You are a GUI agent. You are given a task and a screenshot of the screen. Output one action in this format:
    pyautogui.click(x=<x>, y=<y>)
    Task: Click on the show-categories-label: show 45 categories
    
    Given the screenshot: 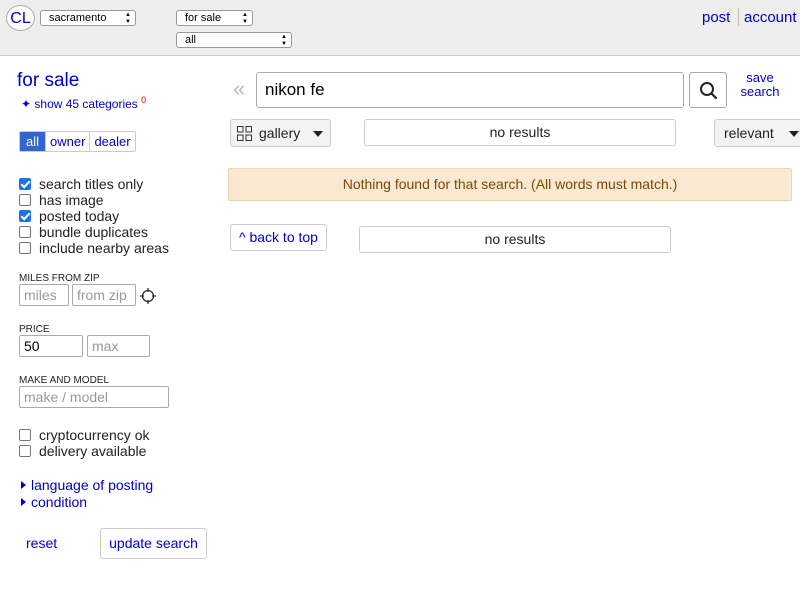 What is the action you would take?
    pyautogui.click(x=86, y=104)
    